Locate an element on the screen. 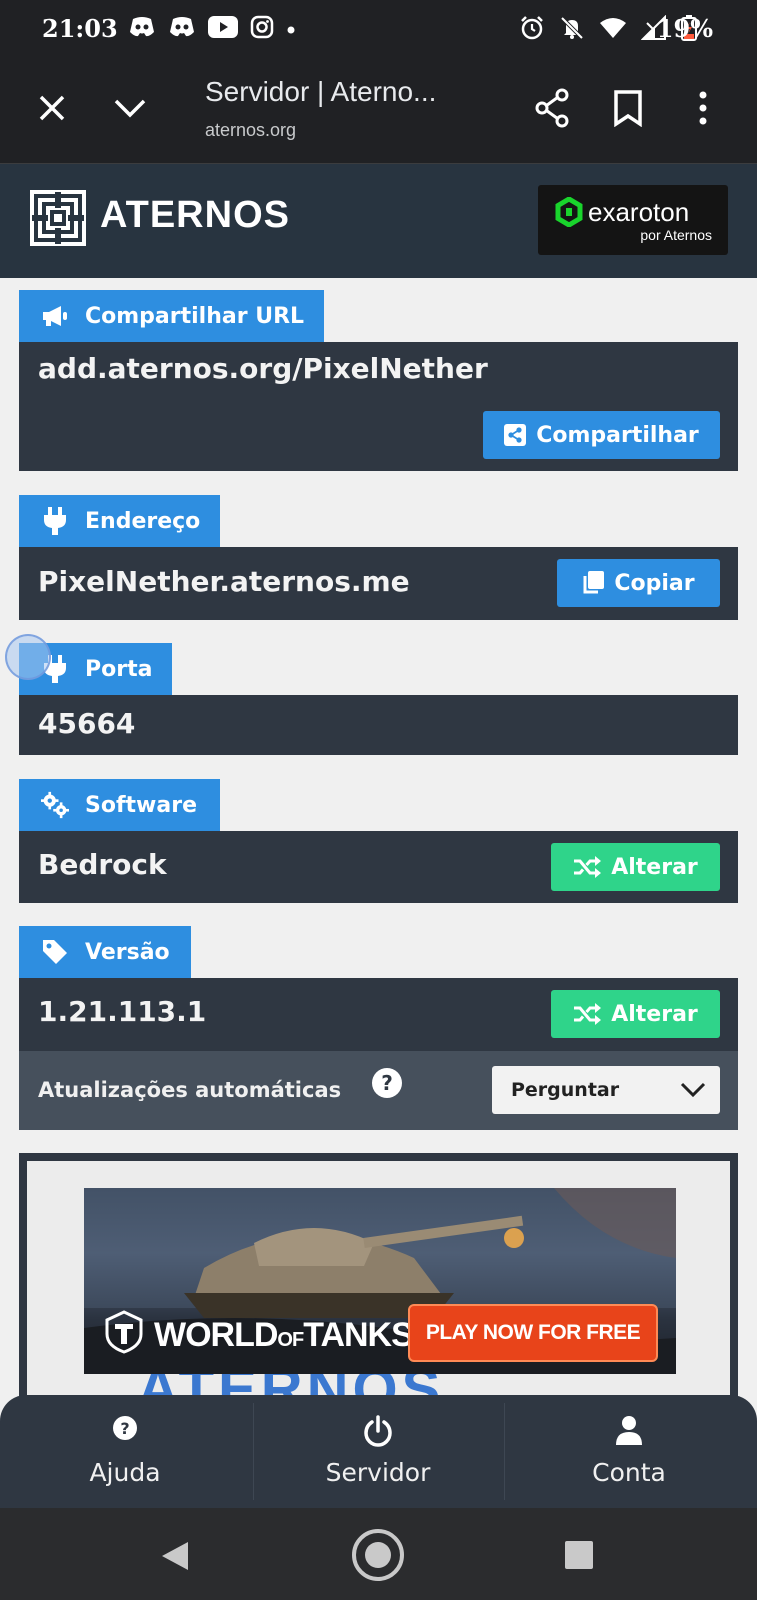 The height and width of the screenshot is (1600, 757). exaroton-subtitle: por Aternos is located at coordinates (676, 235).